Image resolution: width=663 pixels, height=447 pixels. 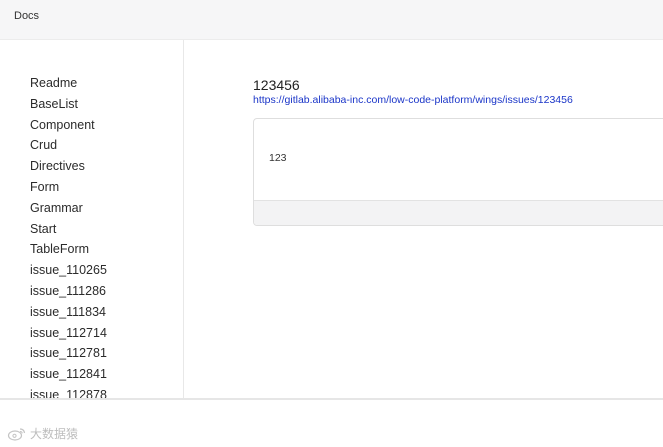 What do you see at coordinates (54, 434) in the screenshot?
I see `watermark-text: 大数据猿` at bounding box center [54, 434].